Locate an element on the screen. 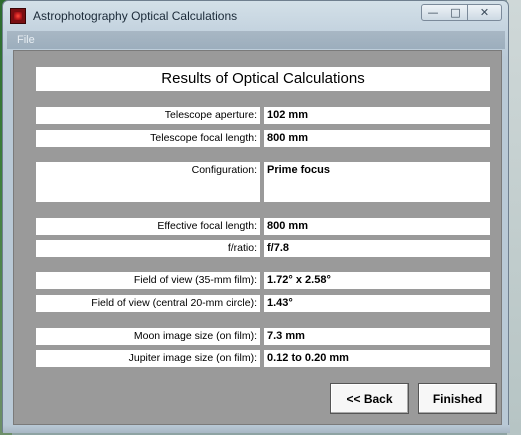 This screenshot has height=435, width=521. aperture-label: Telescope aperture: is located at coordinates (148, 115).